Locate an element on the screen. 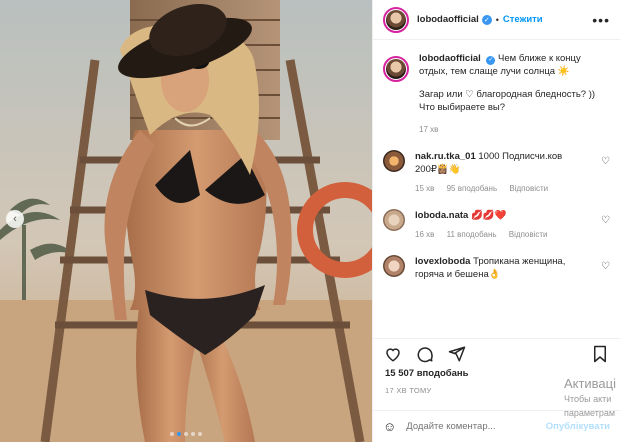 The height and width of the screenshot is (442, 620). share-icon is located at coordinates (457, 354).